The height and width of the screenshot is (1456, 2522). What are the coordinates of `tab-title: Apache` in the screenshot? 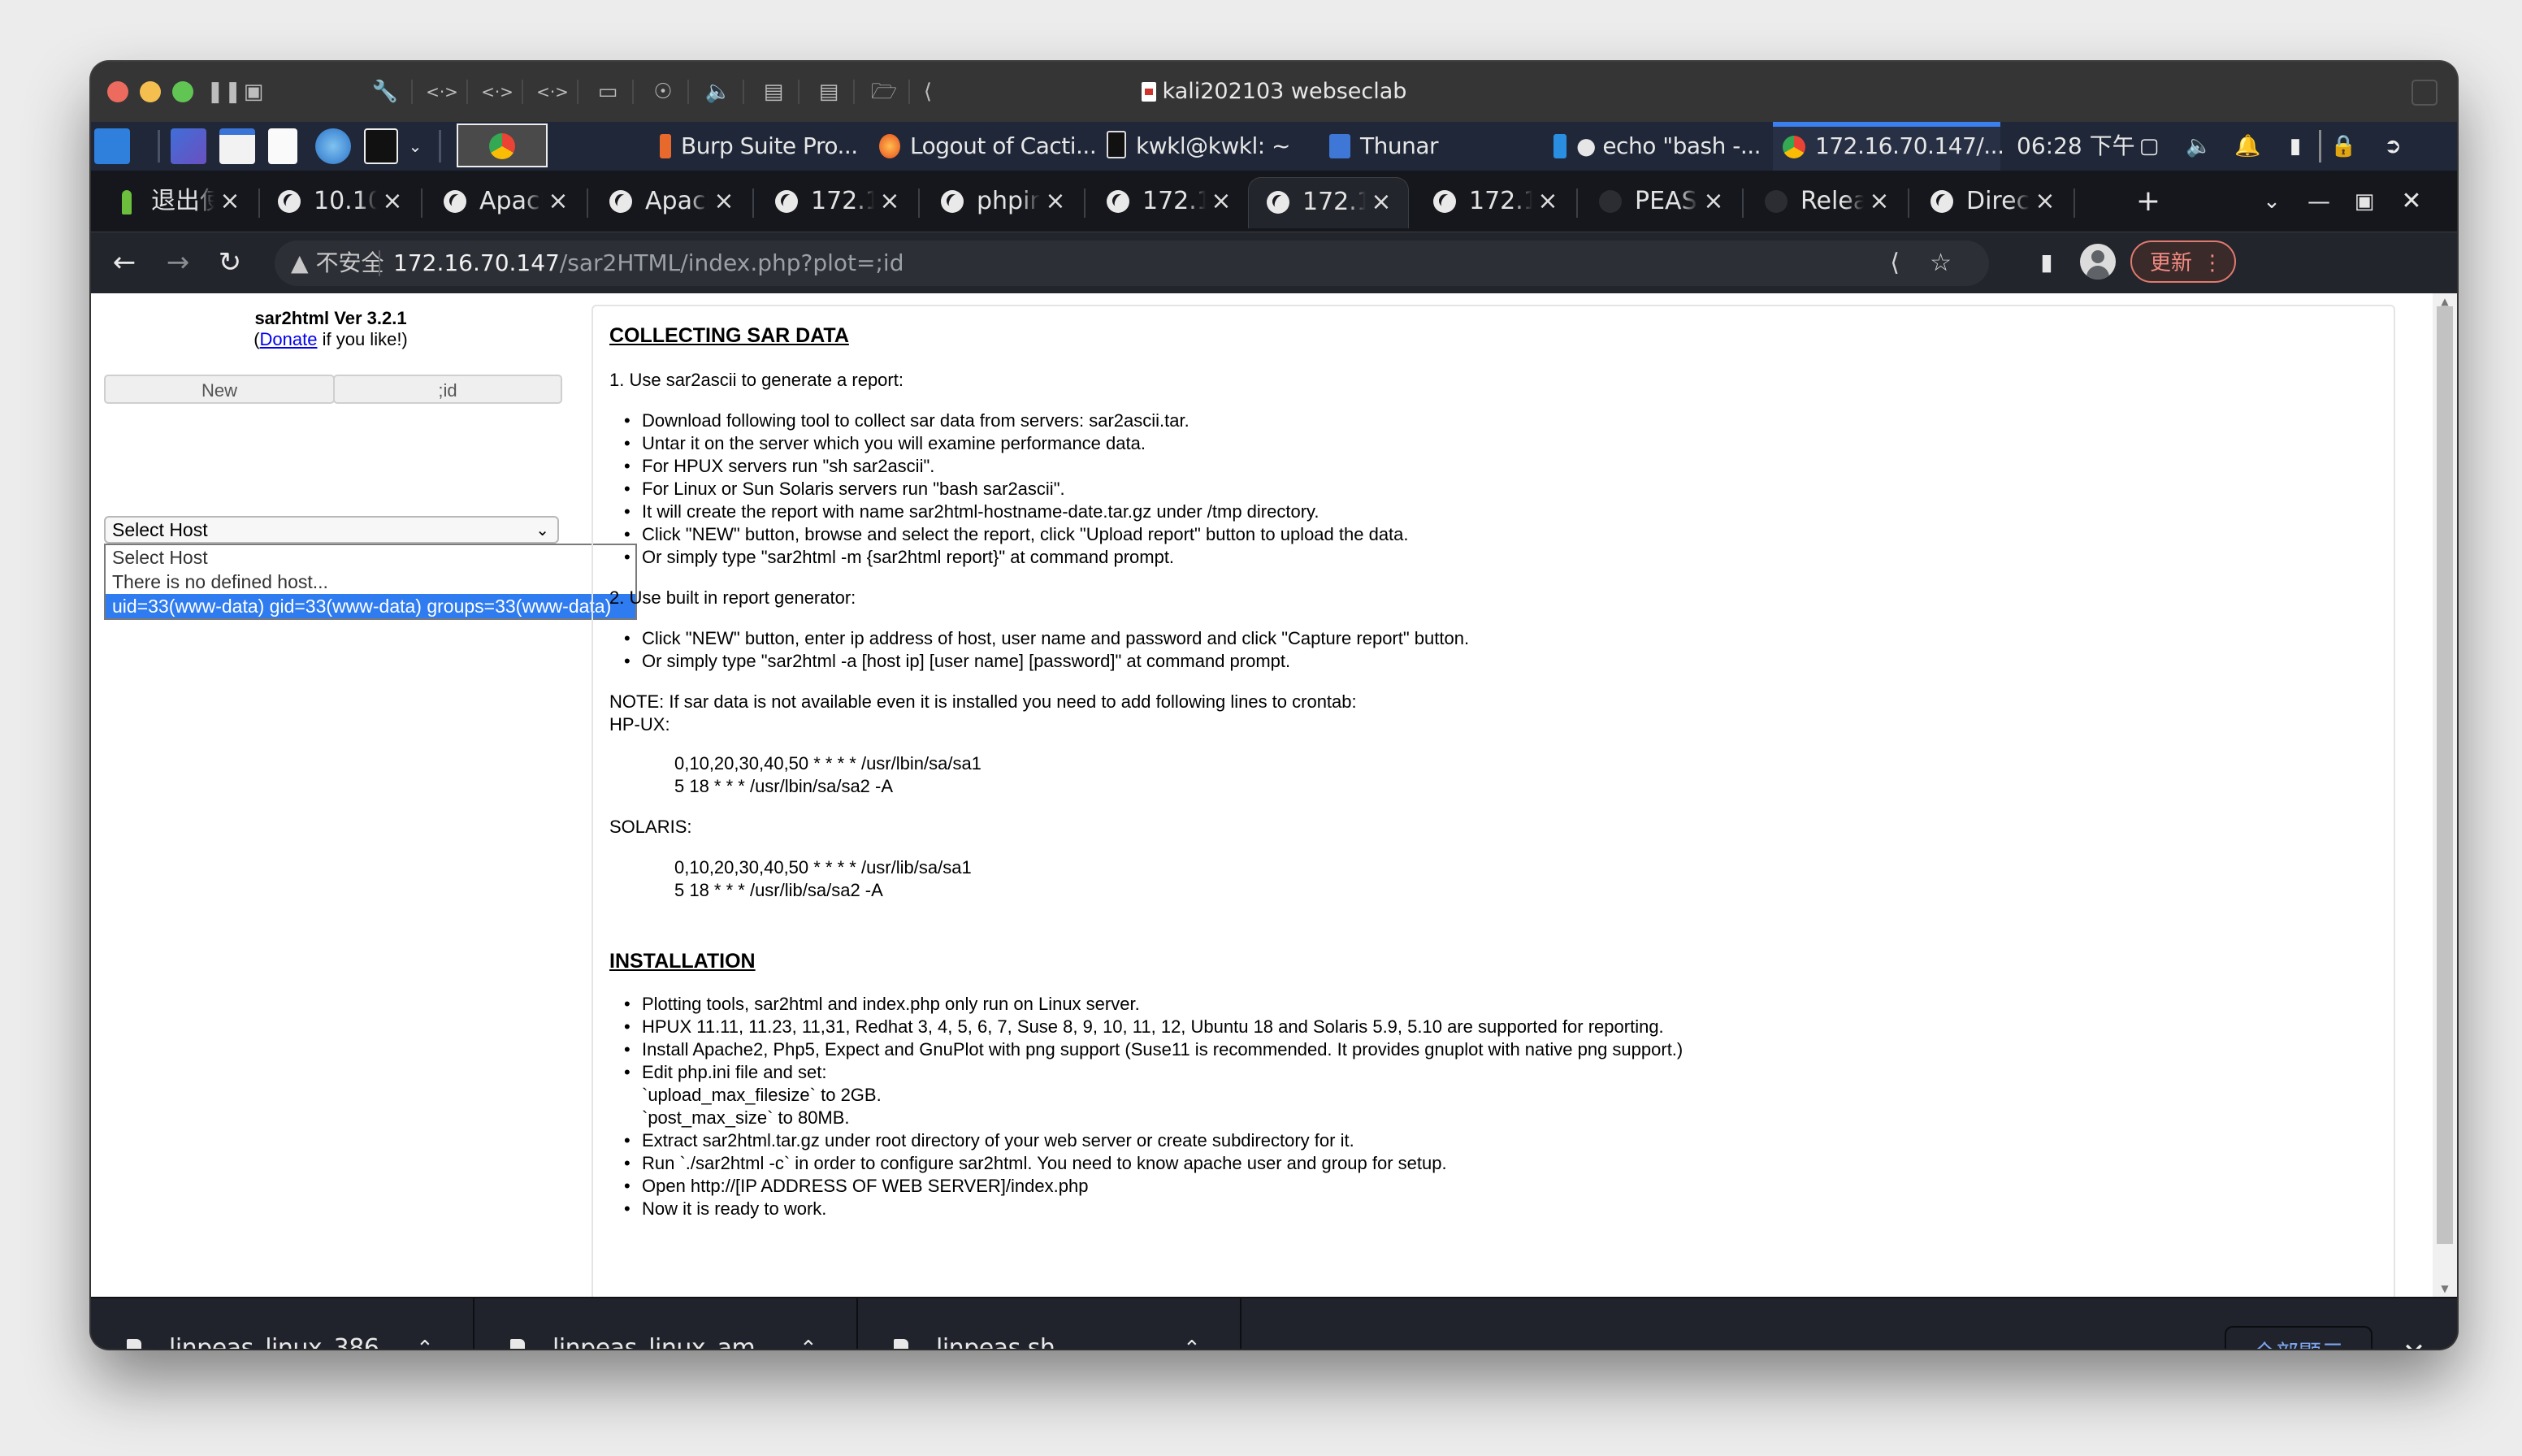 It's located at (511, 201).